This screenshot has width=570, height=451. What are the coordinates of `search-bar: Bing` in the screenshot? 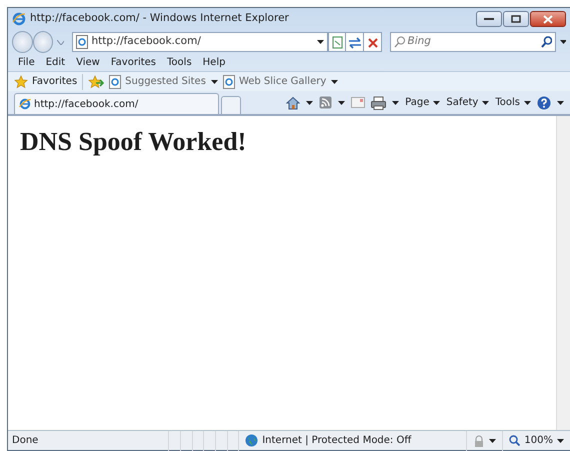 It's located at (473, 42).